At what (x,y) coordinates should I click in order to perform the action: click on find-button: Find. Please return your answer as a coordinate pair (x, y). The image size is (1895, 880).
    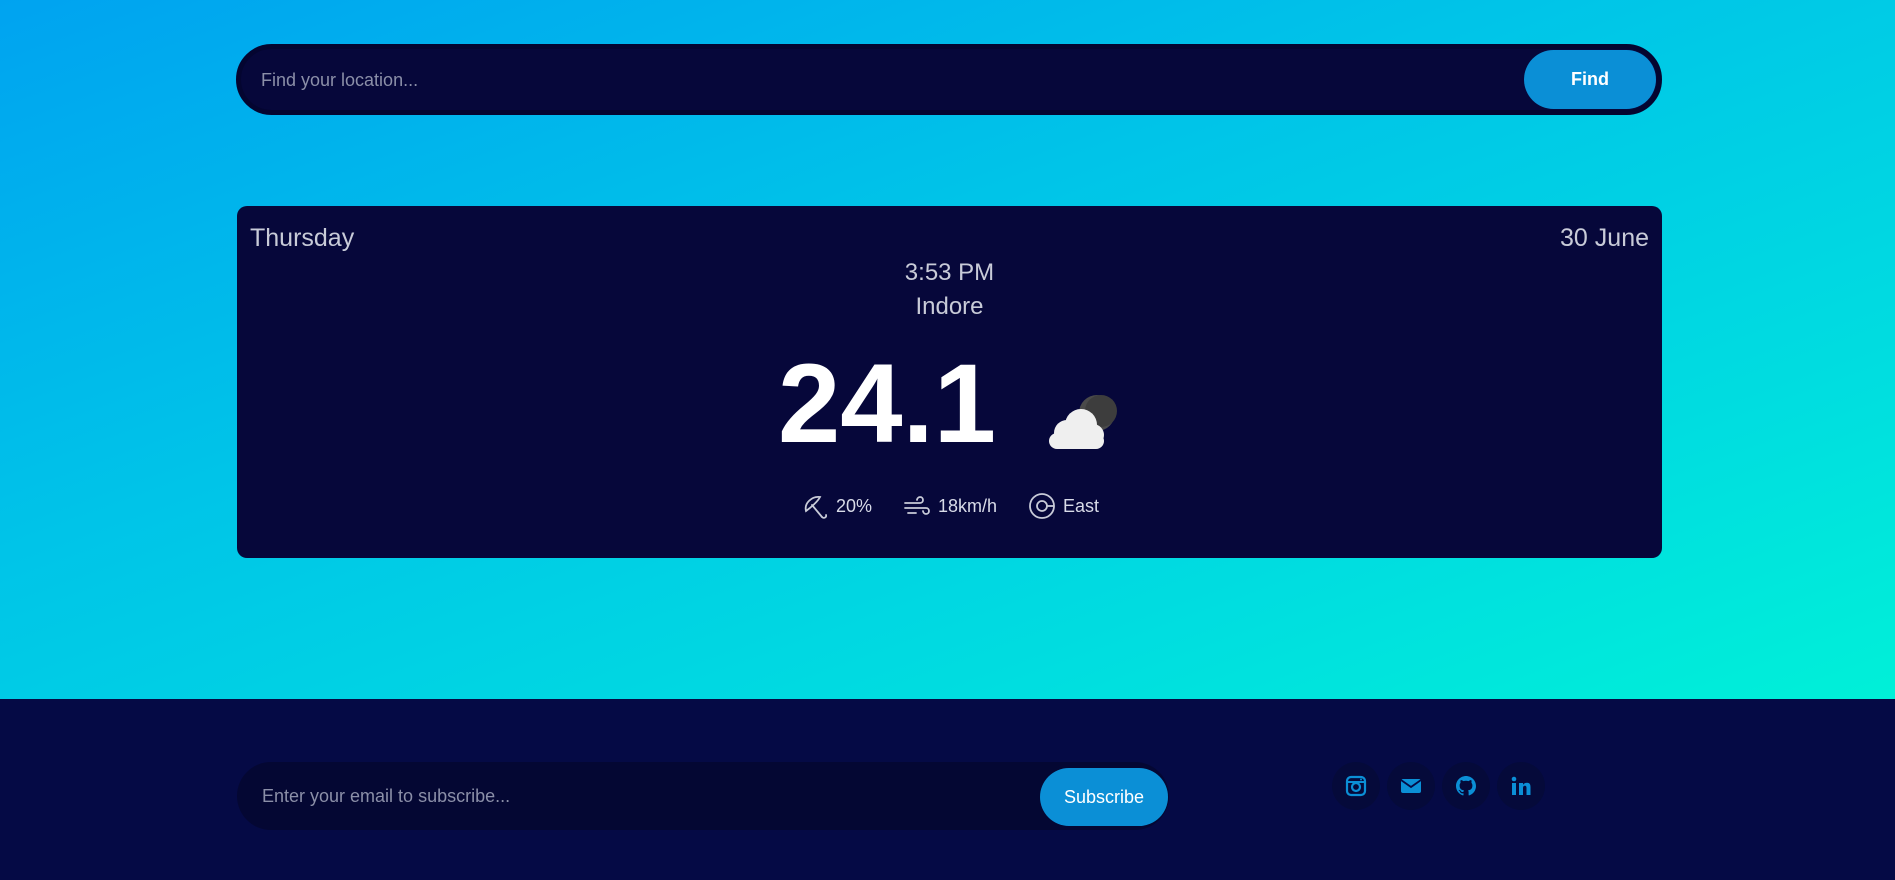
    Looking at the image, I should click on (1590, 79).